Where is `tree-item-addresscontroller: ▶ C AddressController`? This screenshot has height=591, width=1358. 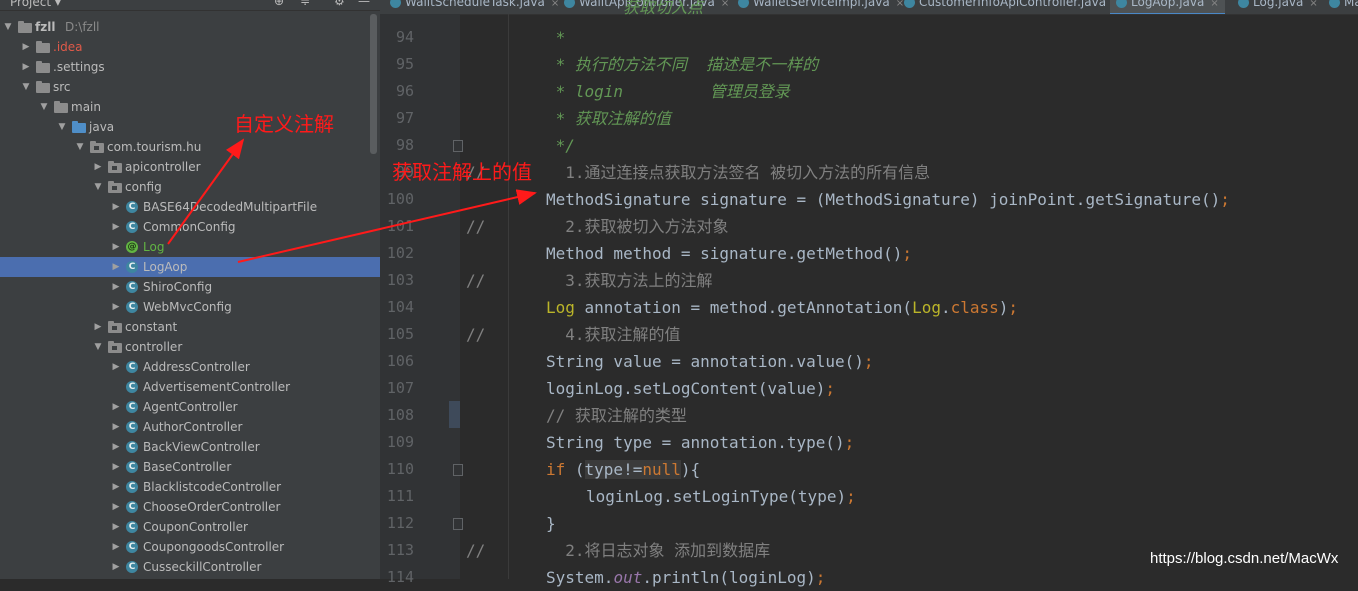 tree-item-addresscontroller: ▶ C AddressController is located at coordinates (190, 367).